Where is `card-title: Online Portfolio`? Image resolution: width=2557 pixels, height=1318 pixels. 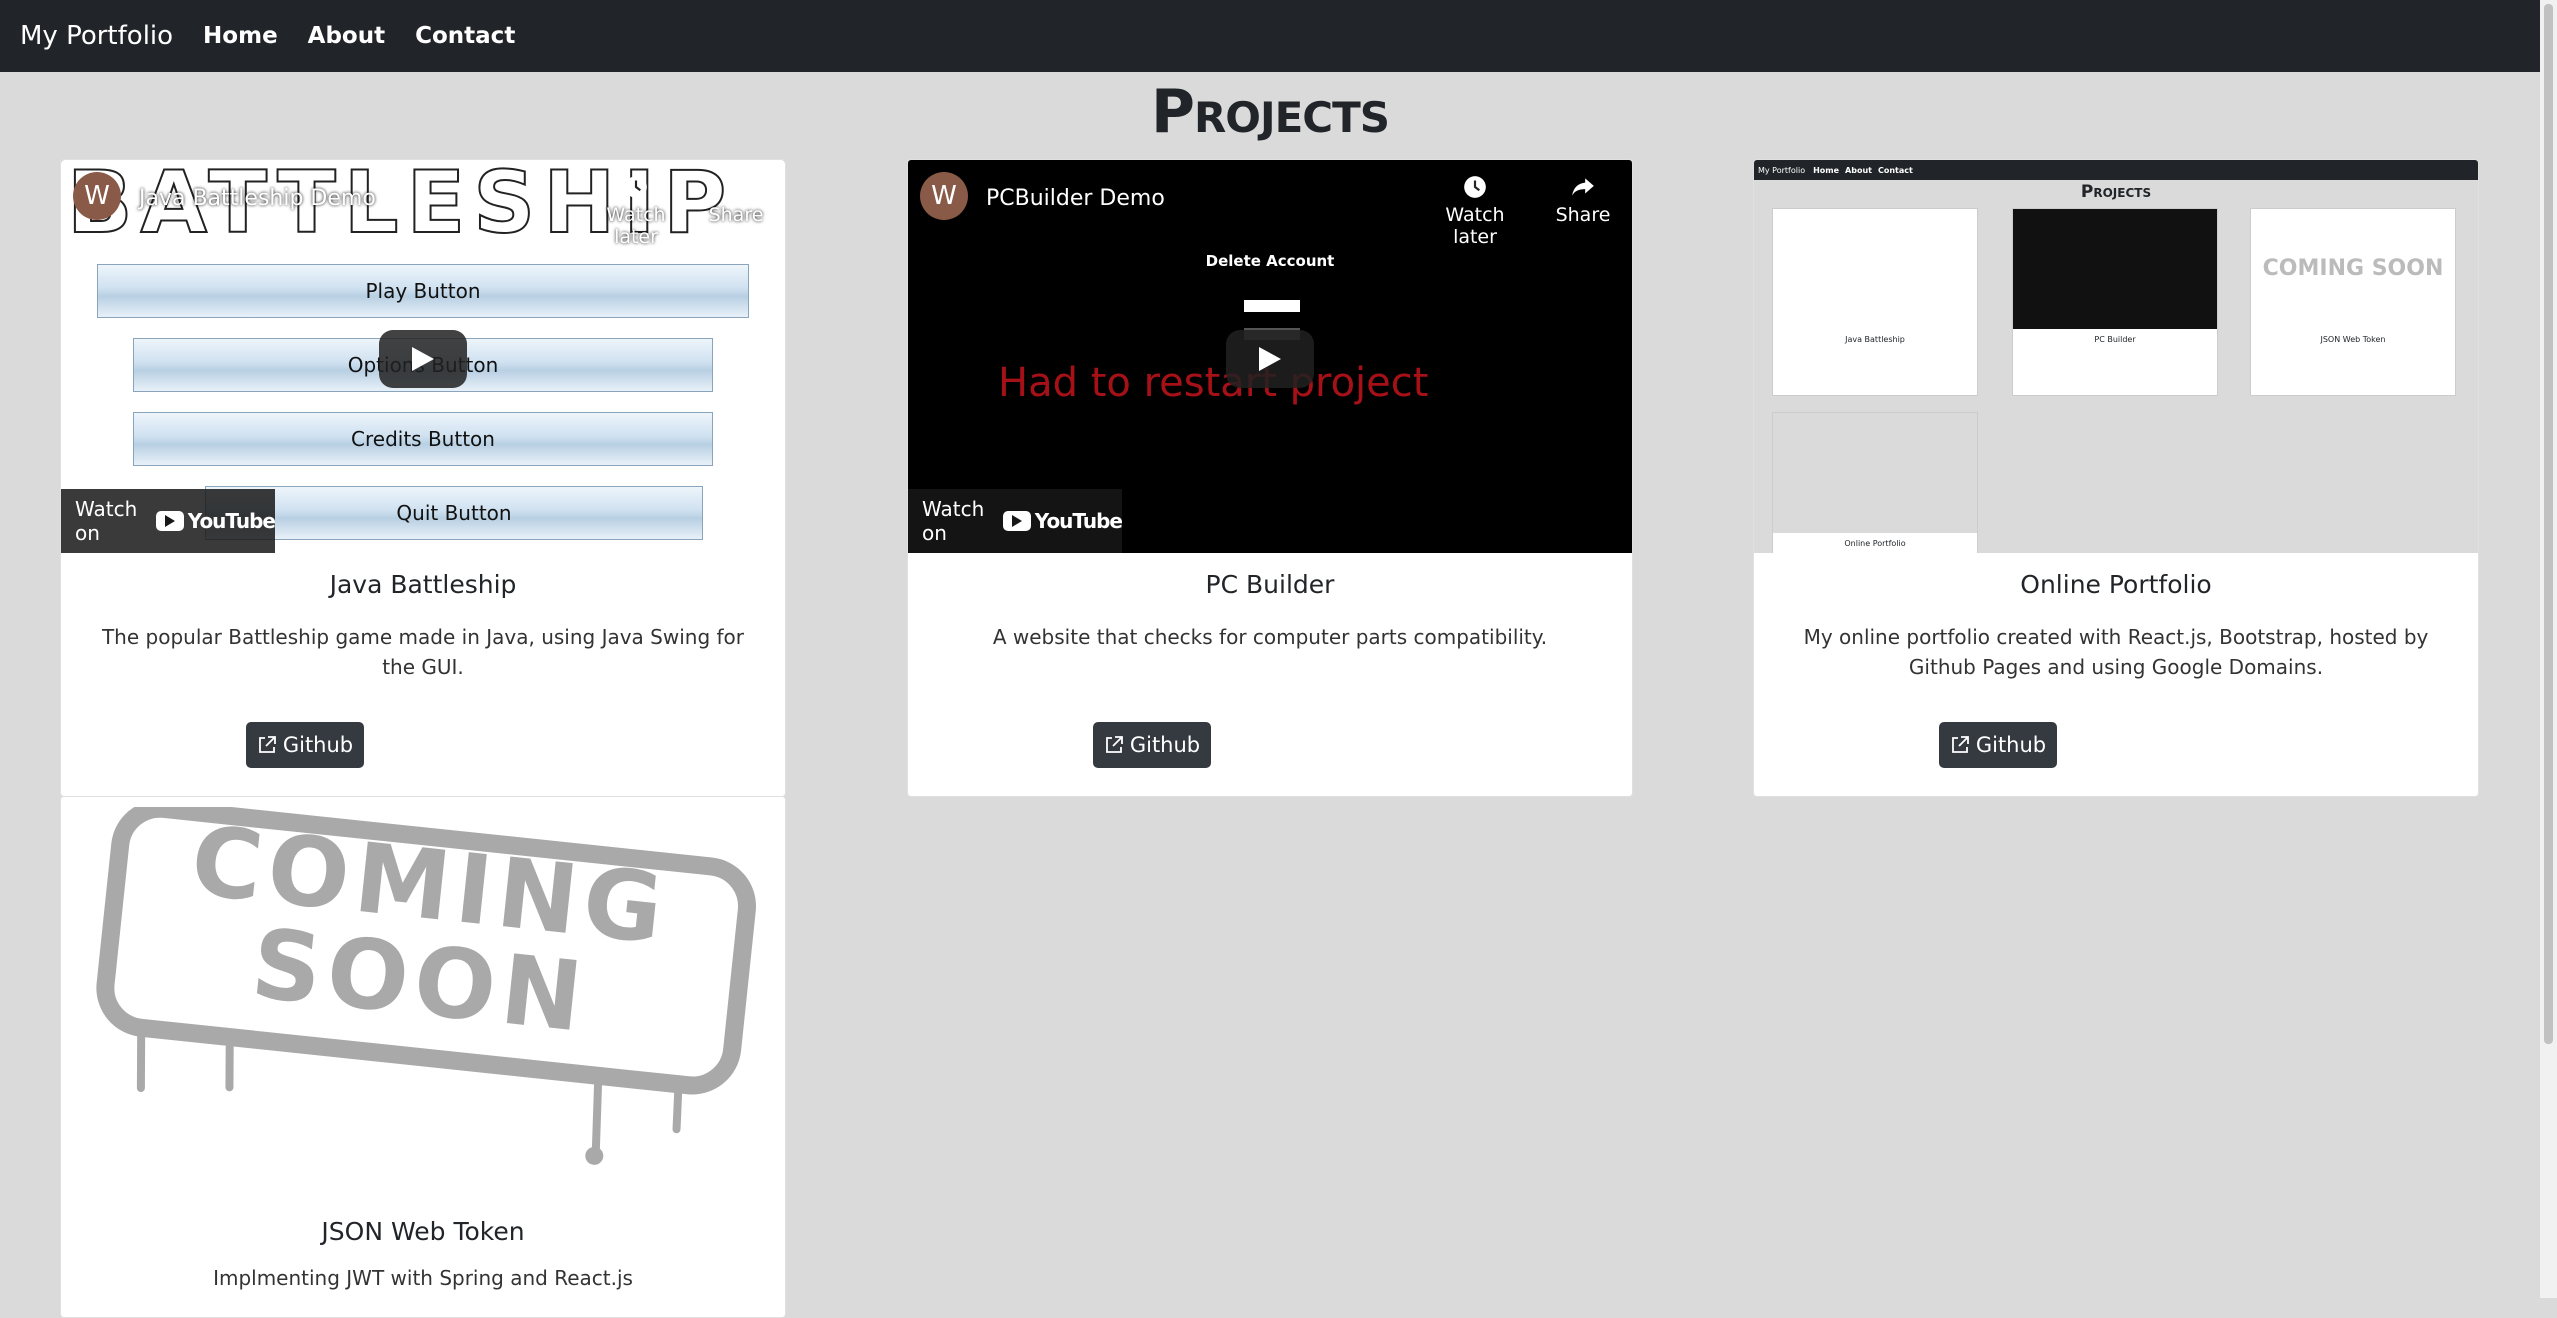
card-title: Online Portfolio is located at coordinates (2116, 584).